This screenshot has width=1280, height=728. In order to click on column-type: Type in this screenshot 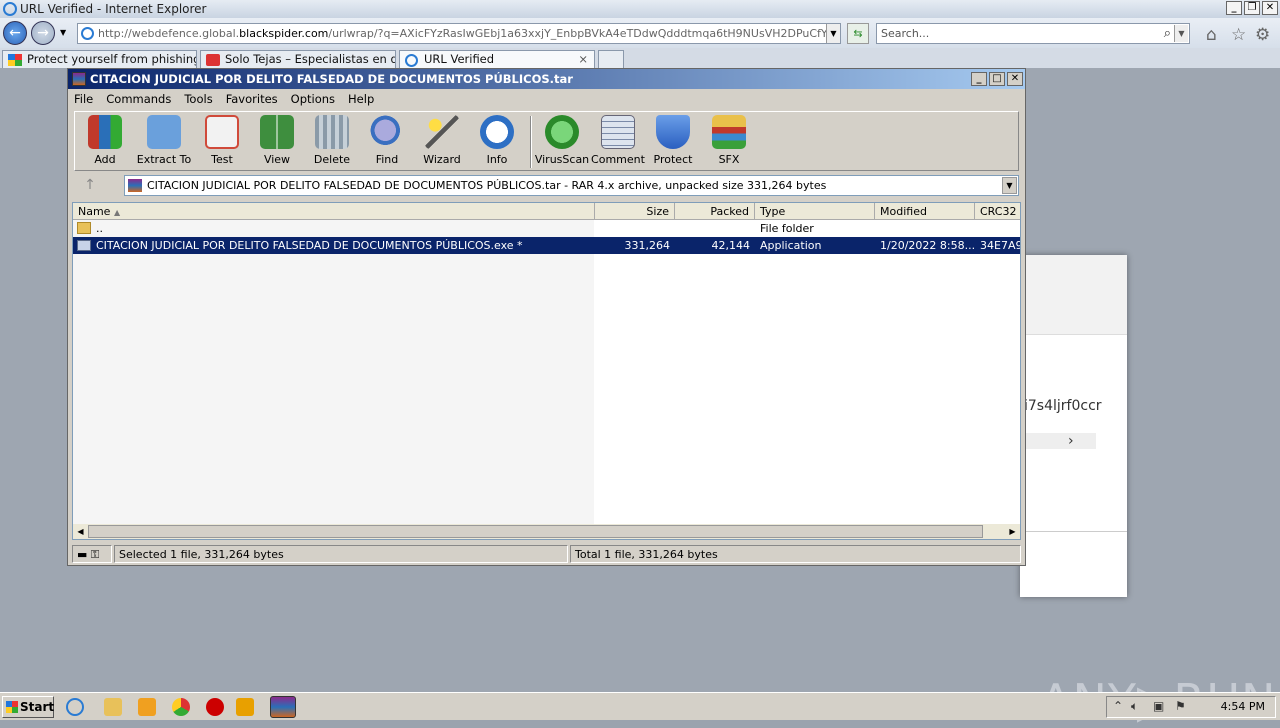, I will do `click(815, 211)`.